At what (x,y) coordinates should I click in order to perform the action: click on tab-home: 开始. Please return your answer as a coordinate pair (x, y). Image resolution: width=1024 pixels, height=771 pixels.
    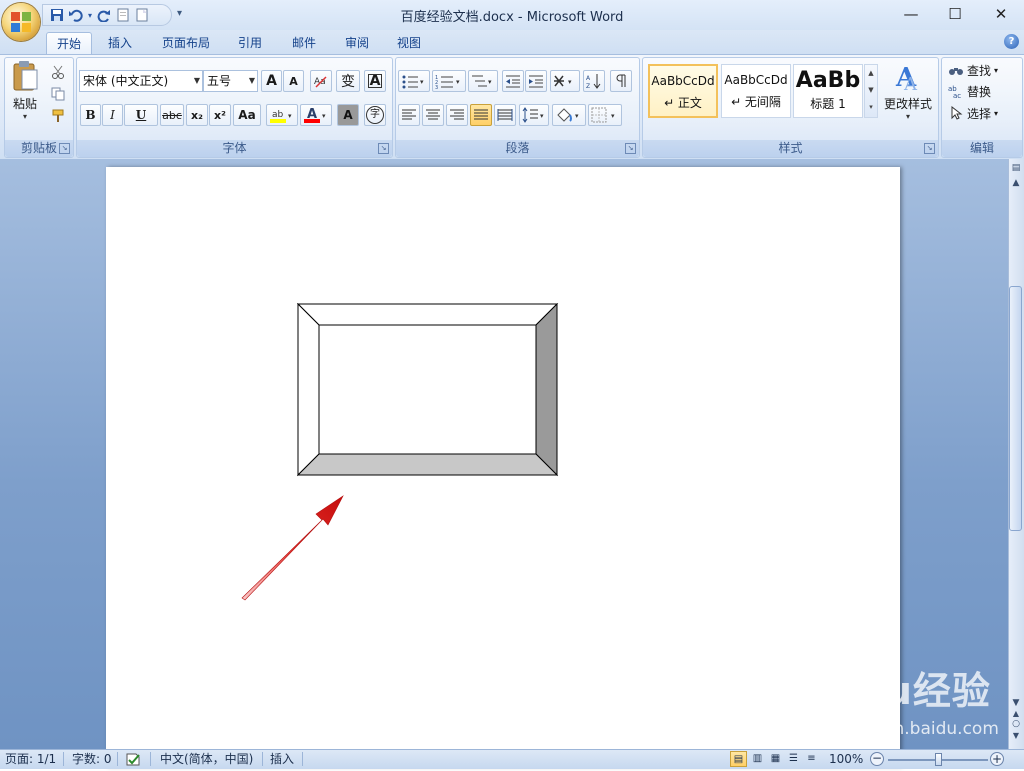
    Looking at the image, I should click on (69, 43).